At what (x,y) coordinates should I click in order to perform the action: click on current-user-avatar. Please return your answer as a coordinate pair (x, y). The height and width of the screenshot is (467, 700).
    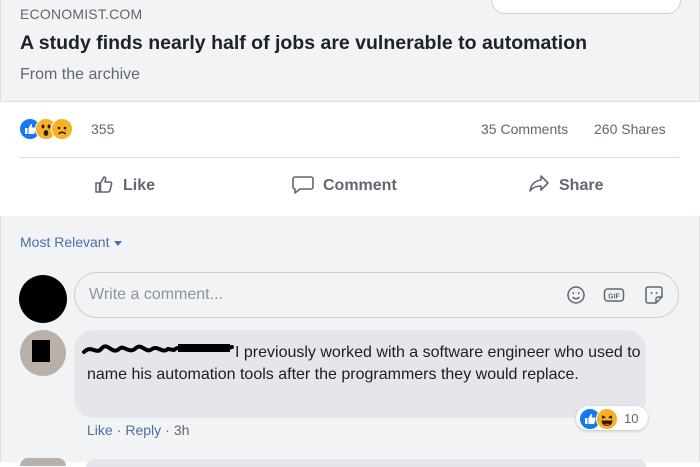
    Looking at the image, I should click on (43, 299).